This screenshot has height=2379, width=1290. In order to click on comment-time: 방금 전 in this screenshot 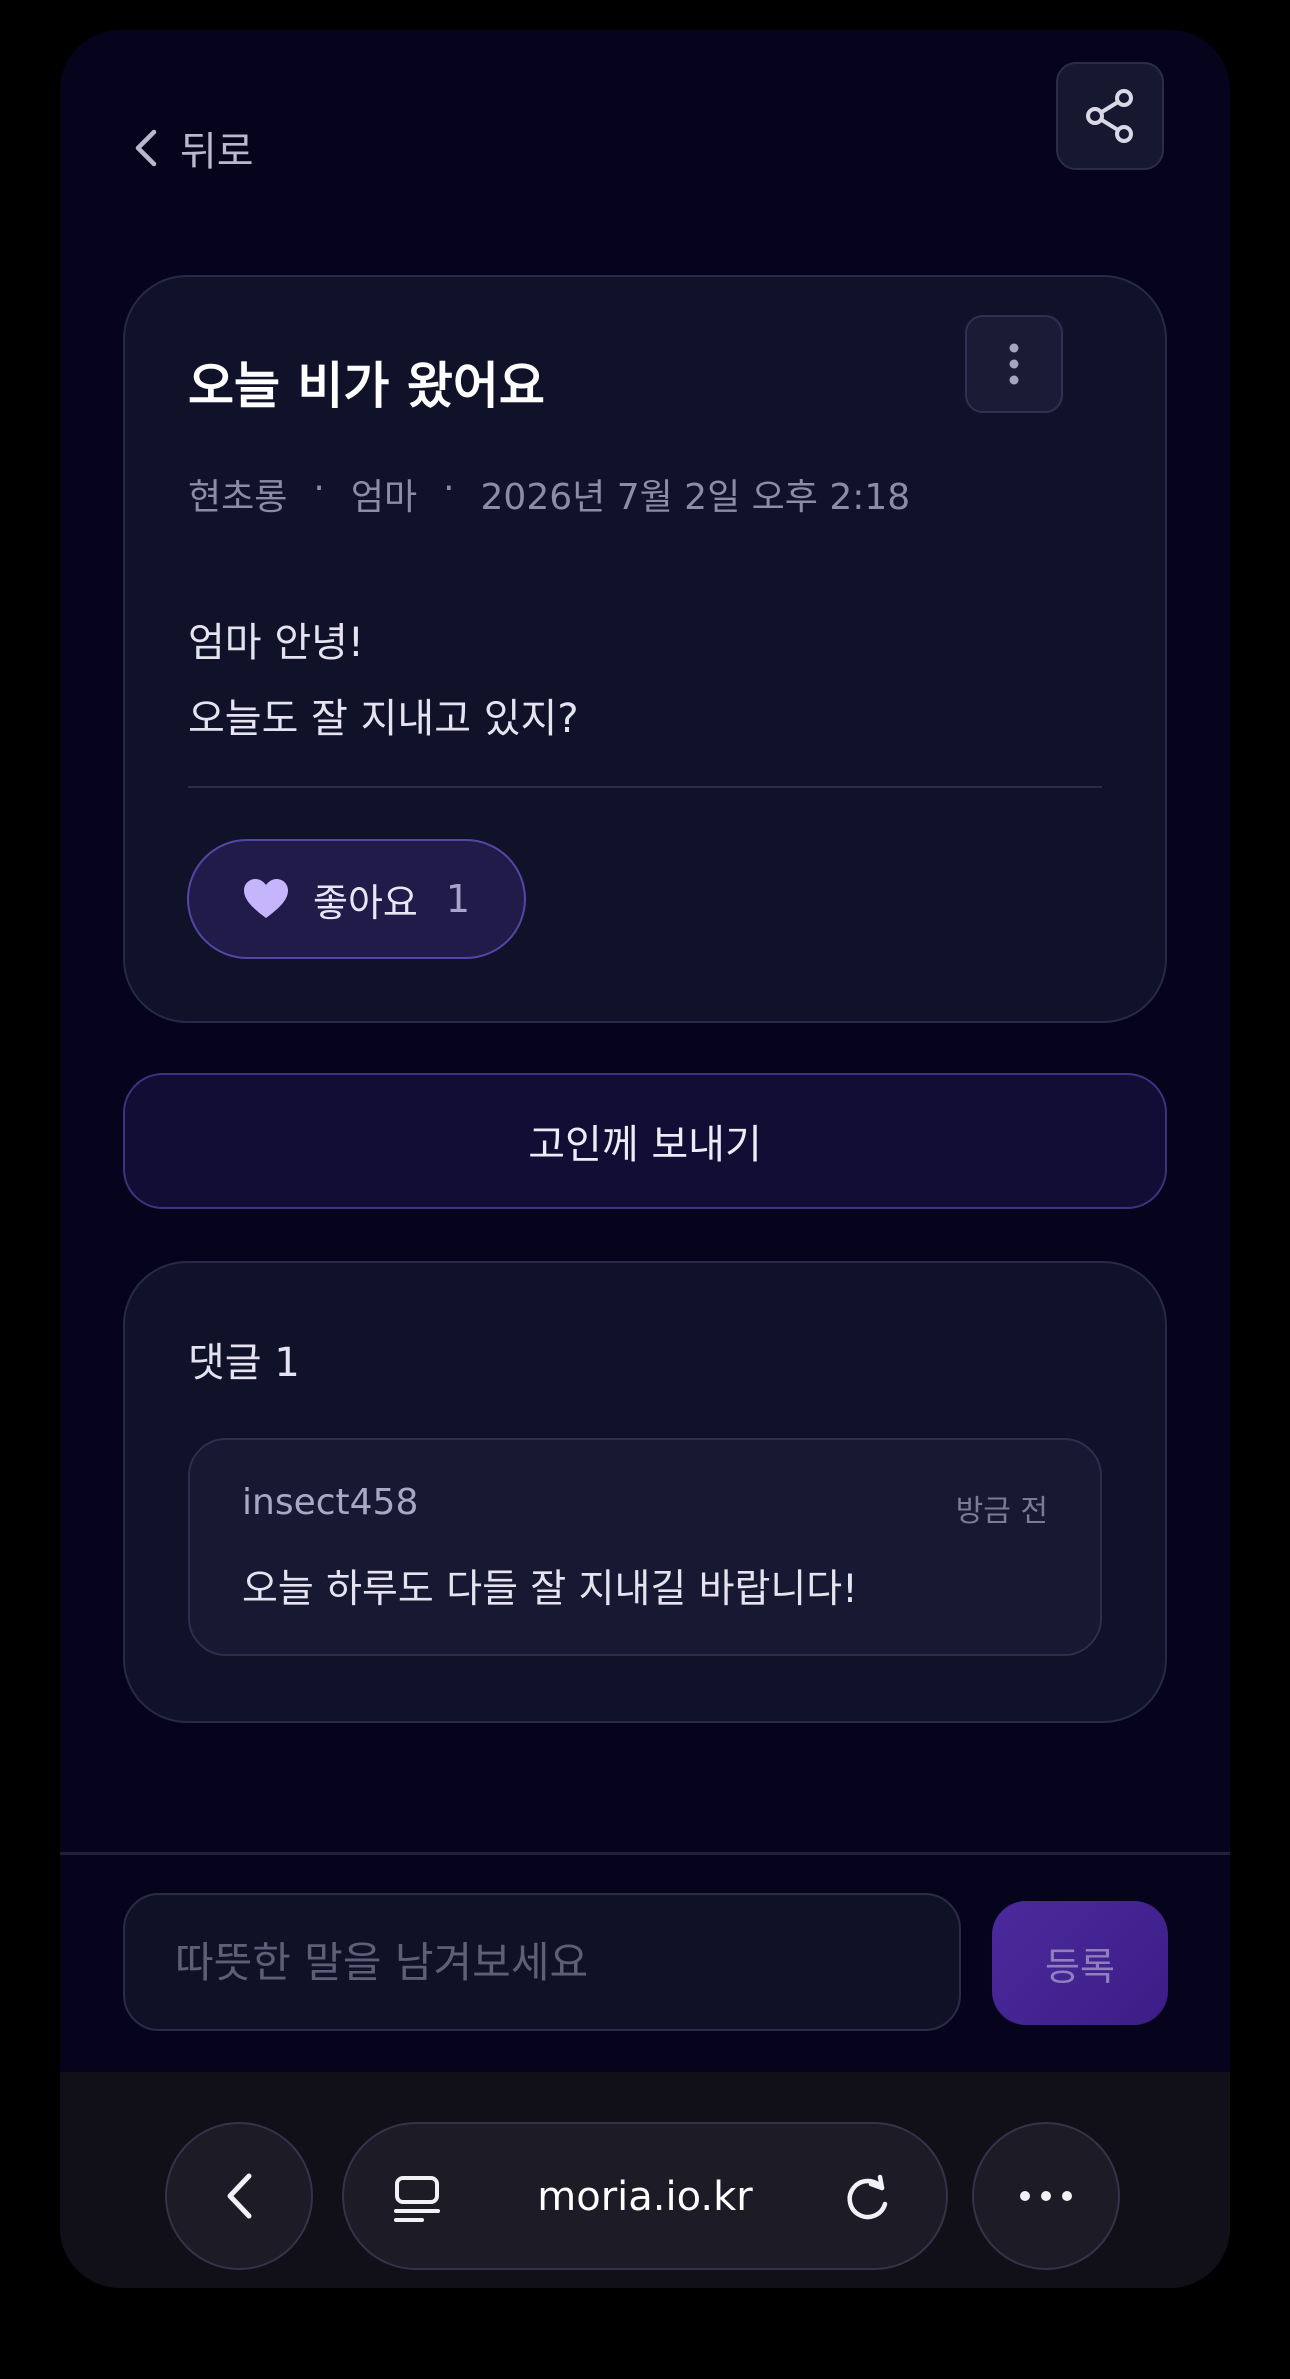, I will do `click(1001, 1511)`.